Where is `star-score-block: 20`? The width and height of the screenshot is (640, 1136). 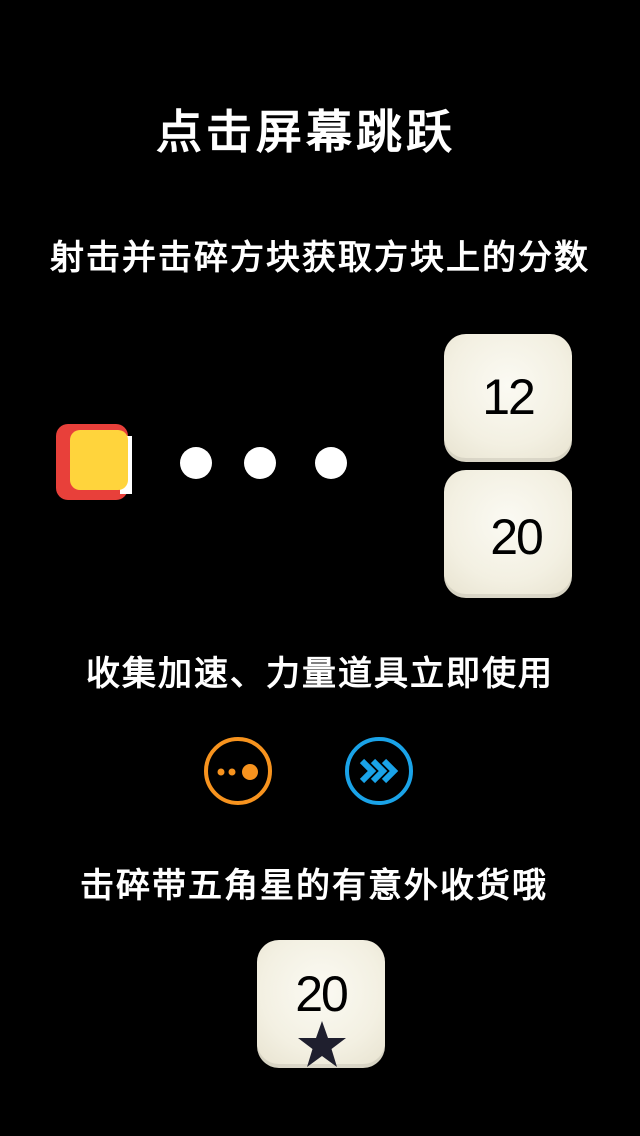
star-score-block: 20 is located at coordinates (321, 1004).